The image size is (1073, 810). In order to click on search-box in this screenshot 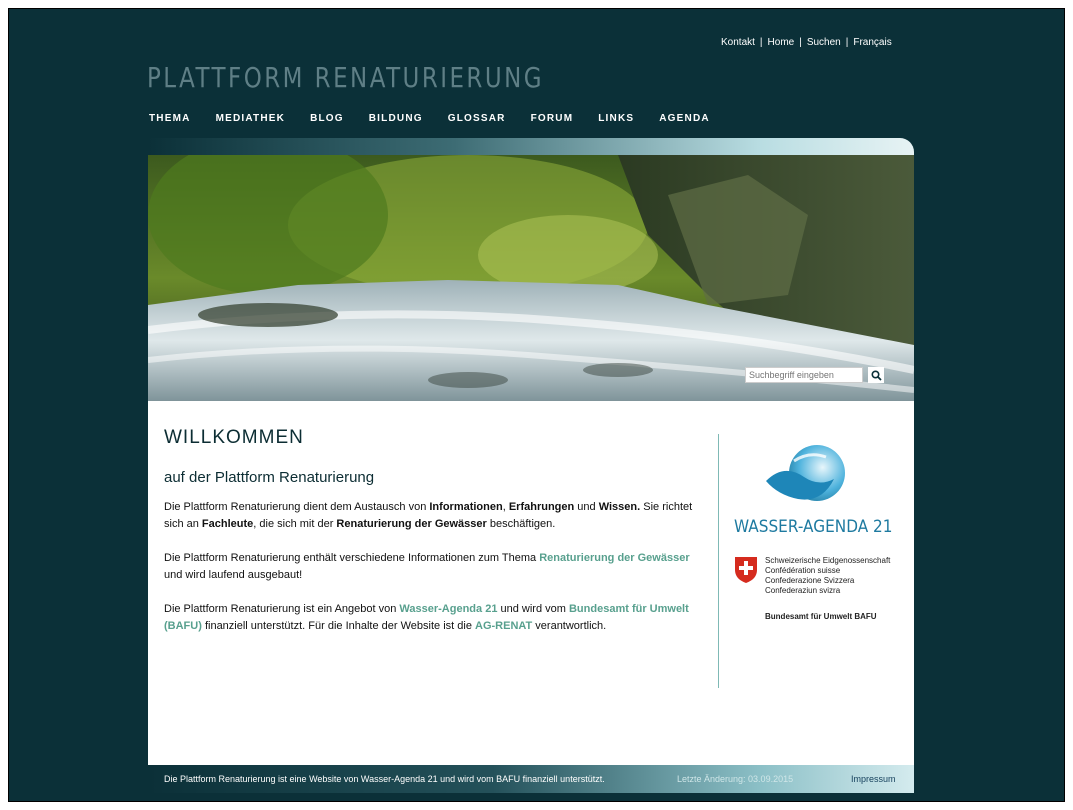, I will do `click(814, 375)`.